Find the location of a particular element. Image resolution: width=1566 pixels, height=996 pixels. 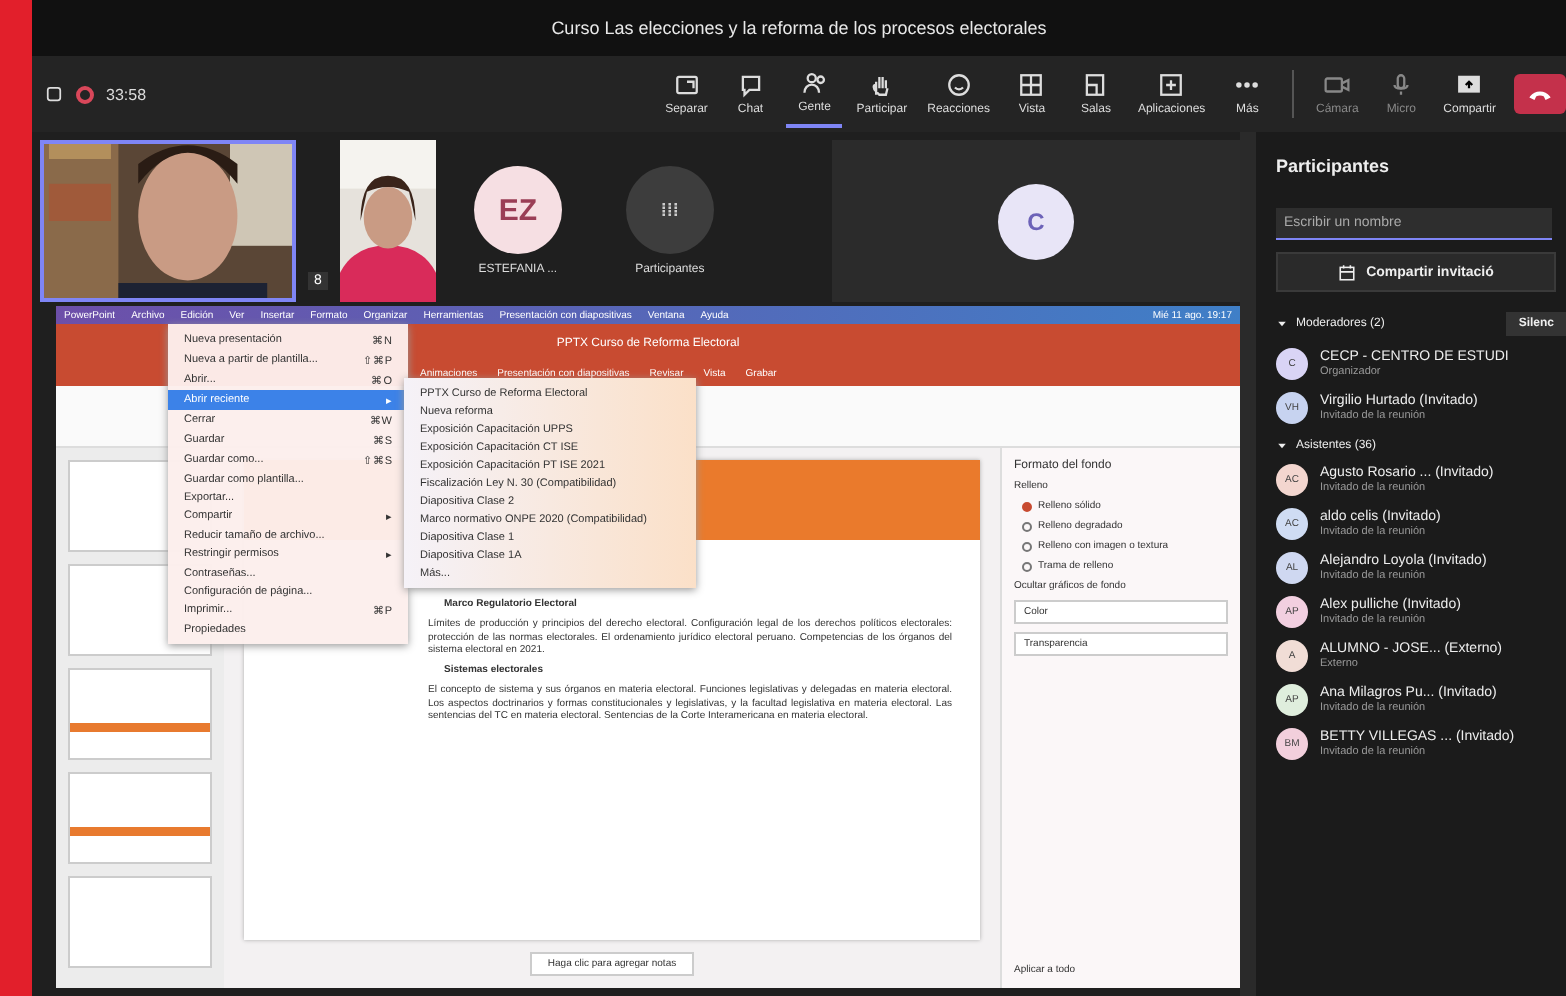

leave-button is located at coordinates (1540, 94).